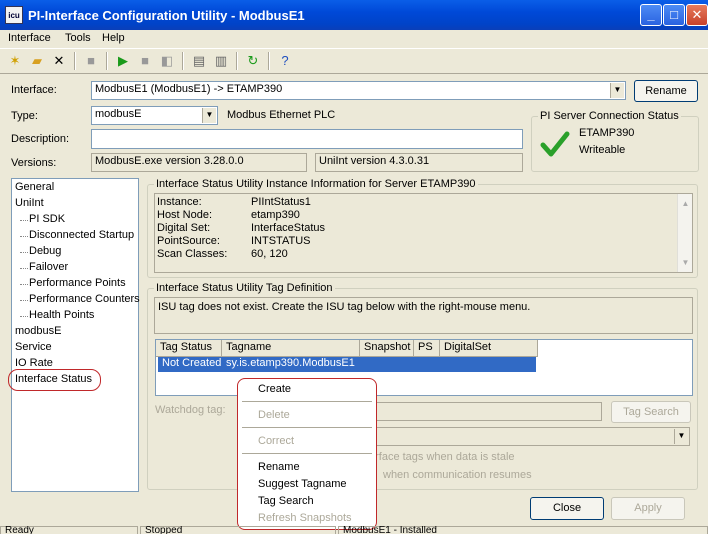 The height and width of the screenshot is (534, 708). I want to click on col-digitalset: DigitalSet, so click(489, 348).